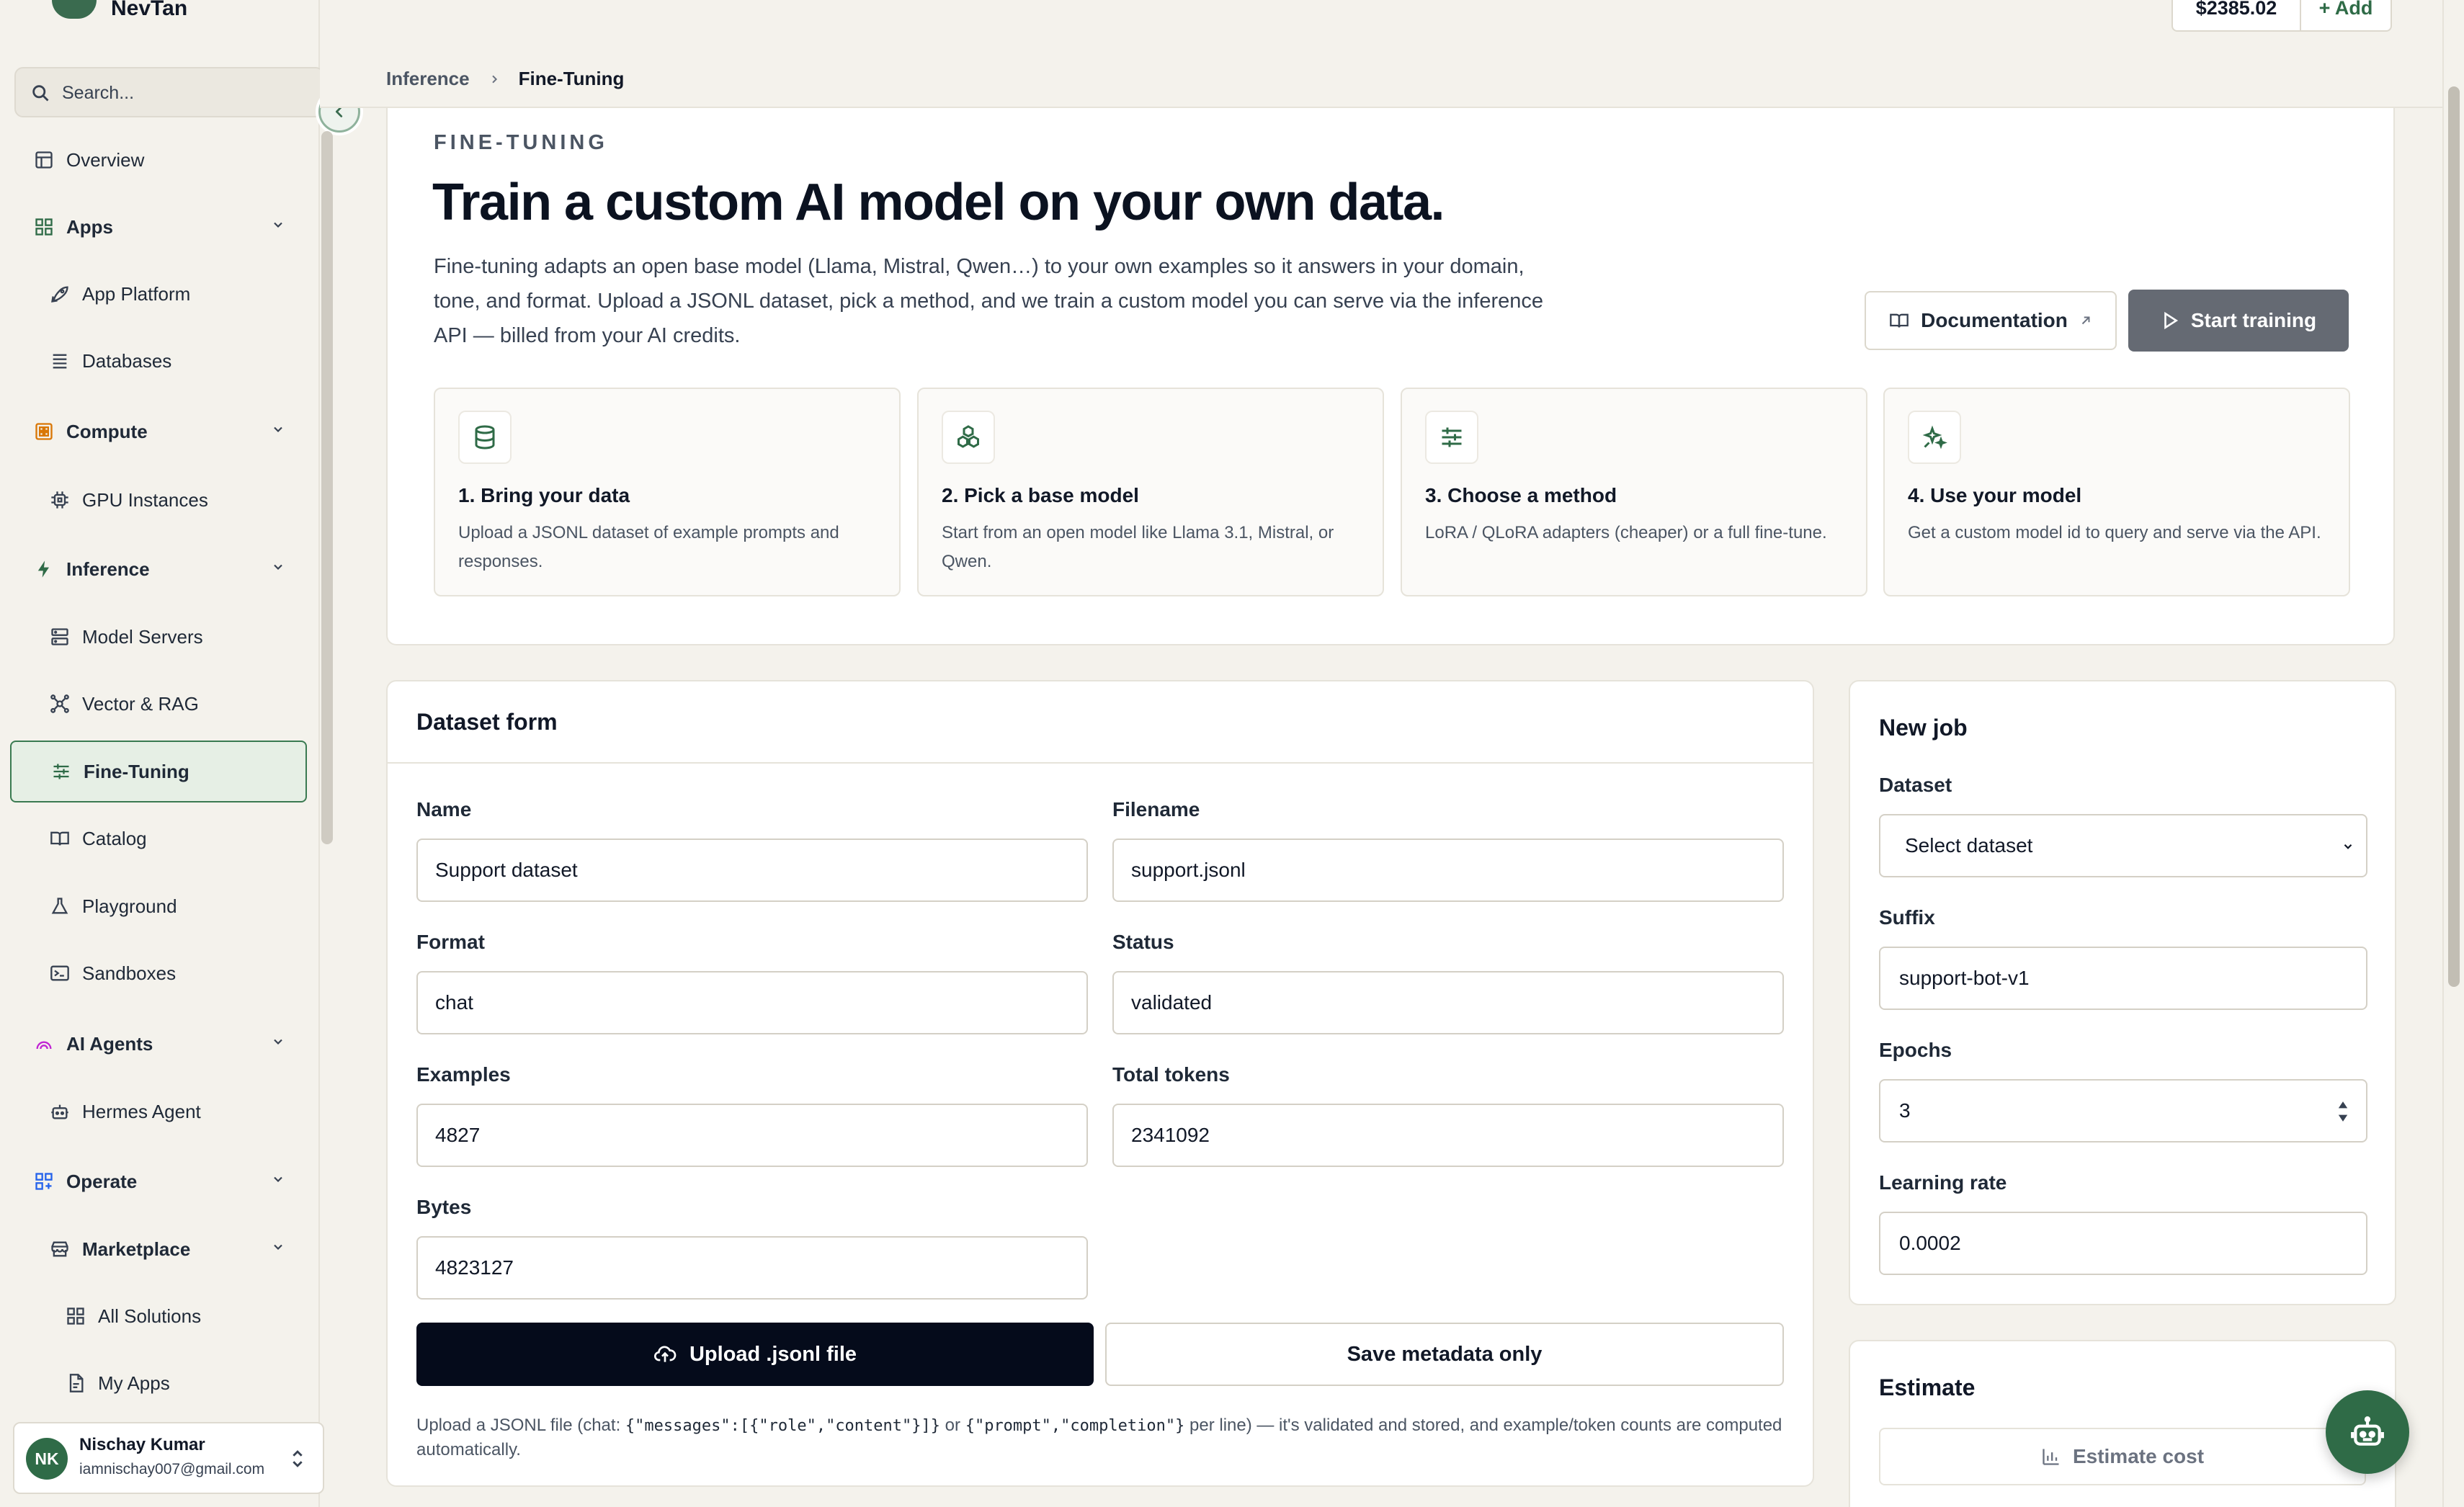  Describe the element at coordinates (1994, 320) in the screenshot. I see `documentation-label: Documentation` at that location.